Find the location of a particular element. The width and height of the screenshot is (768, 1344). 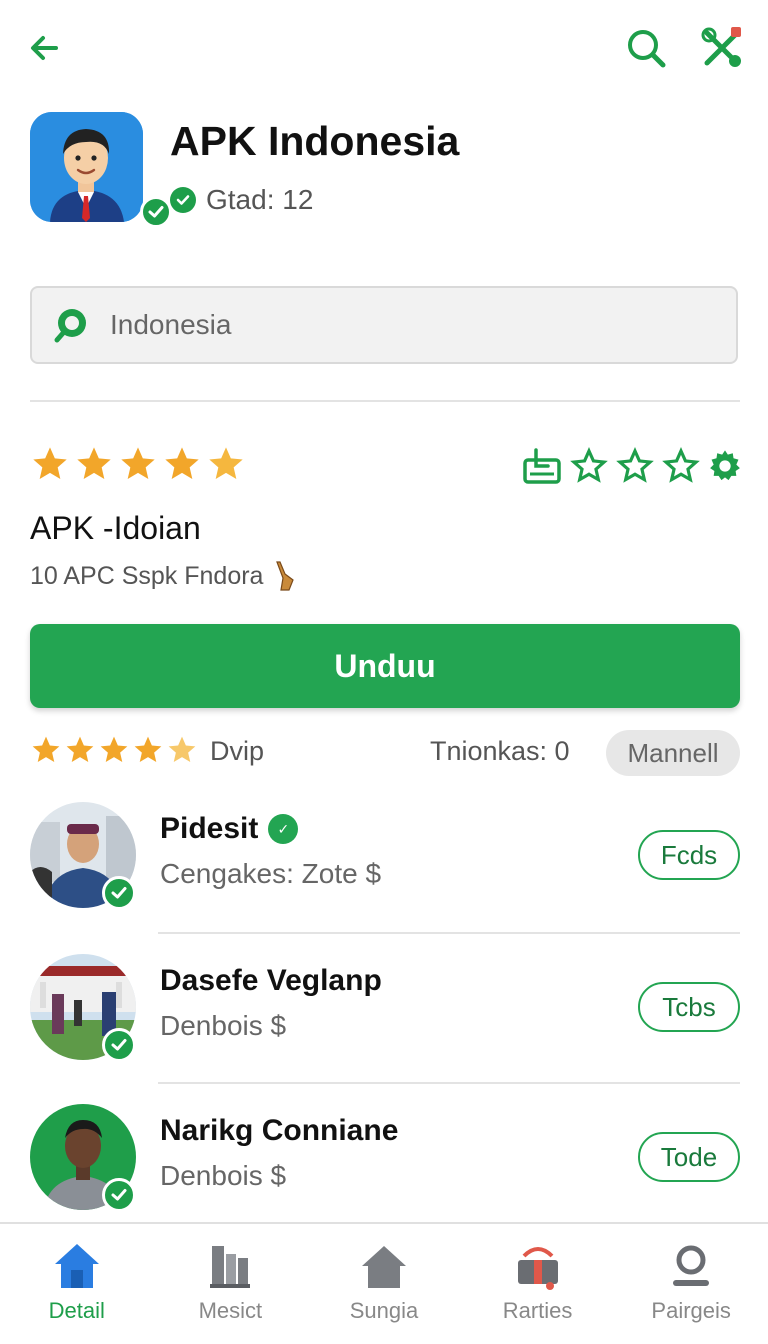

download-tray-icon is located at coordinates (542, 466).